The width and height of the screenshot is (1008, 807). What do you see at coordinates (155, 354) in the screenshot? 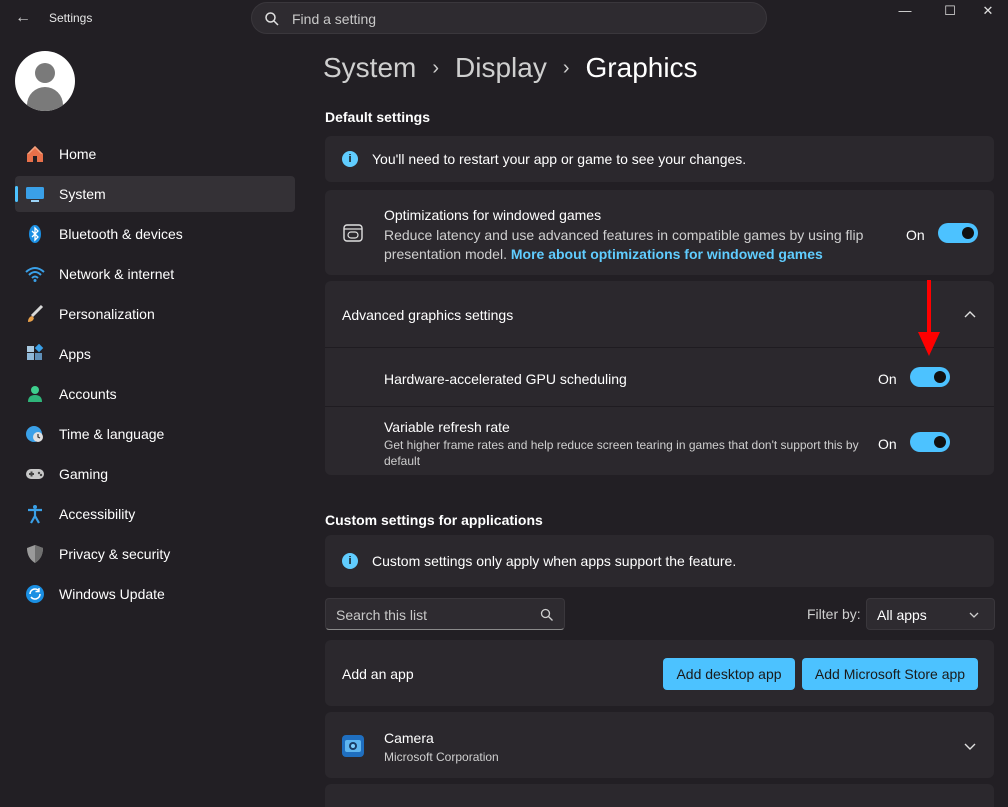
I see `sidebar-item-apps: Apps` at bounding box center [155, 354].